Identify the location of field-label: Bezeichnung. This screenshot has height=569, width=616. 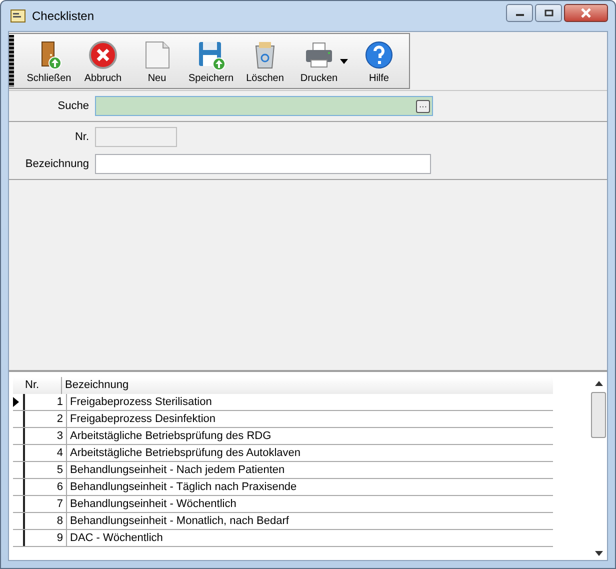
(57, 164).